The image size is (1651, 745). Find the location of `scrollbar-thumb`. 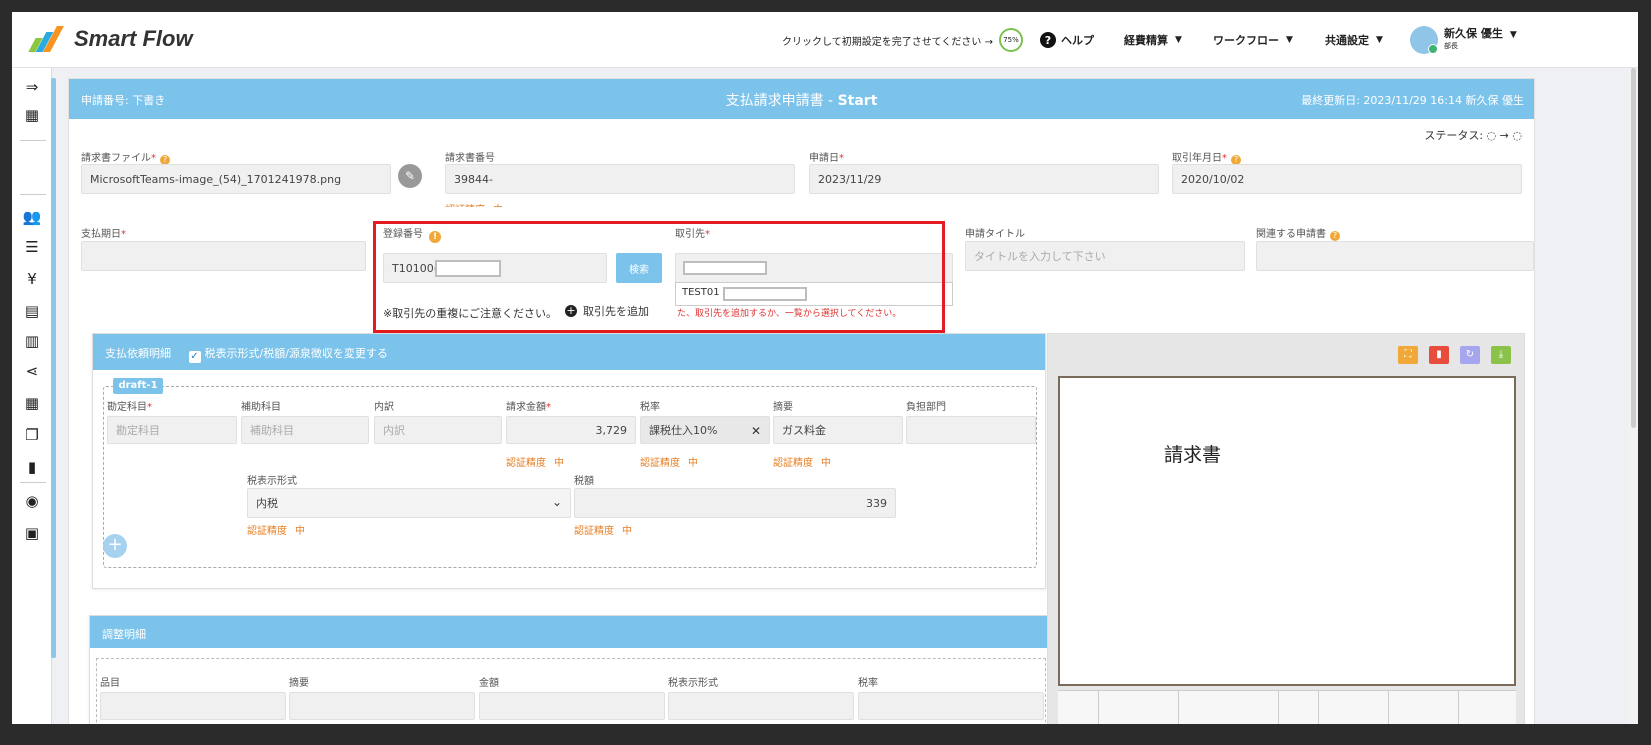

scrollbar-thumb is located at coordinates (1633, 248).